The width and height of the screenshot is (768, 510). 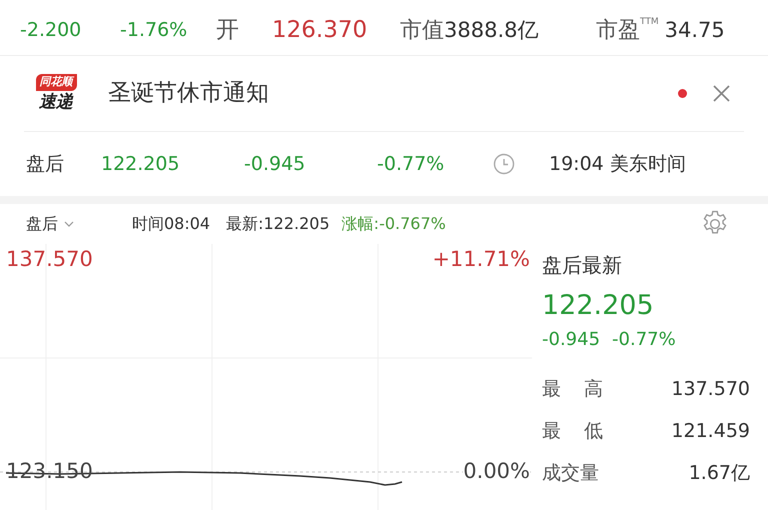 I want to click on price-change: -2.200, so click(x=51, y=31).